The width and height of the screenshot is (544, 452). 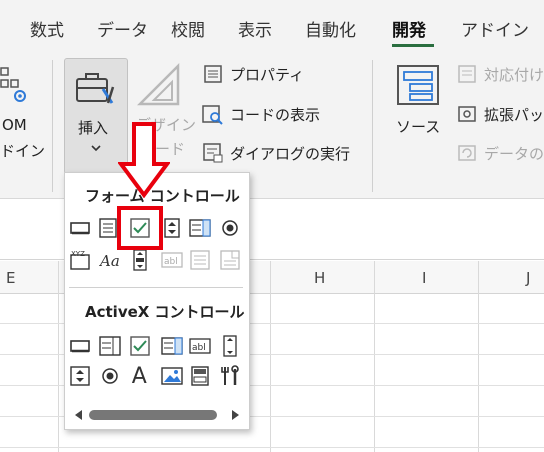 I want to click on xml-source-icon, so click(x=418, y=85).